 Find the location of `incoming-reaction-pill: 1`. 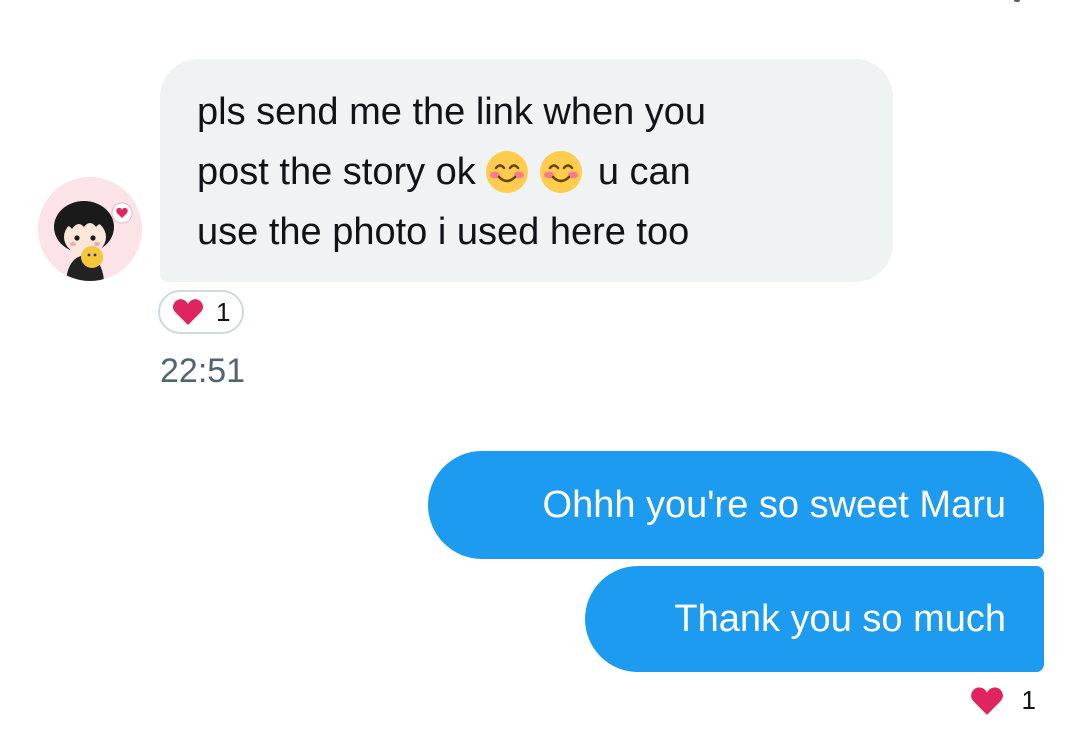

incoming-reaction-pill: 1 is located at coordinates (201, 312).